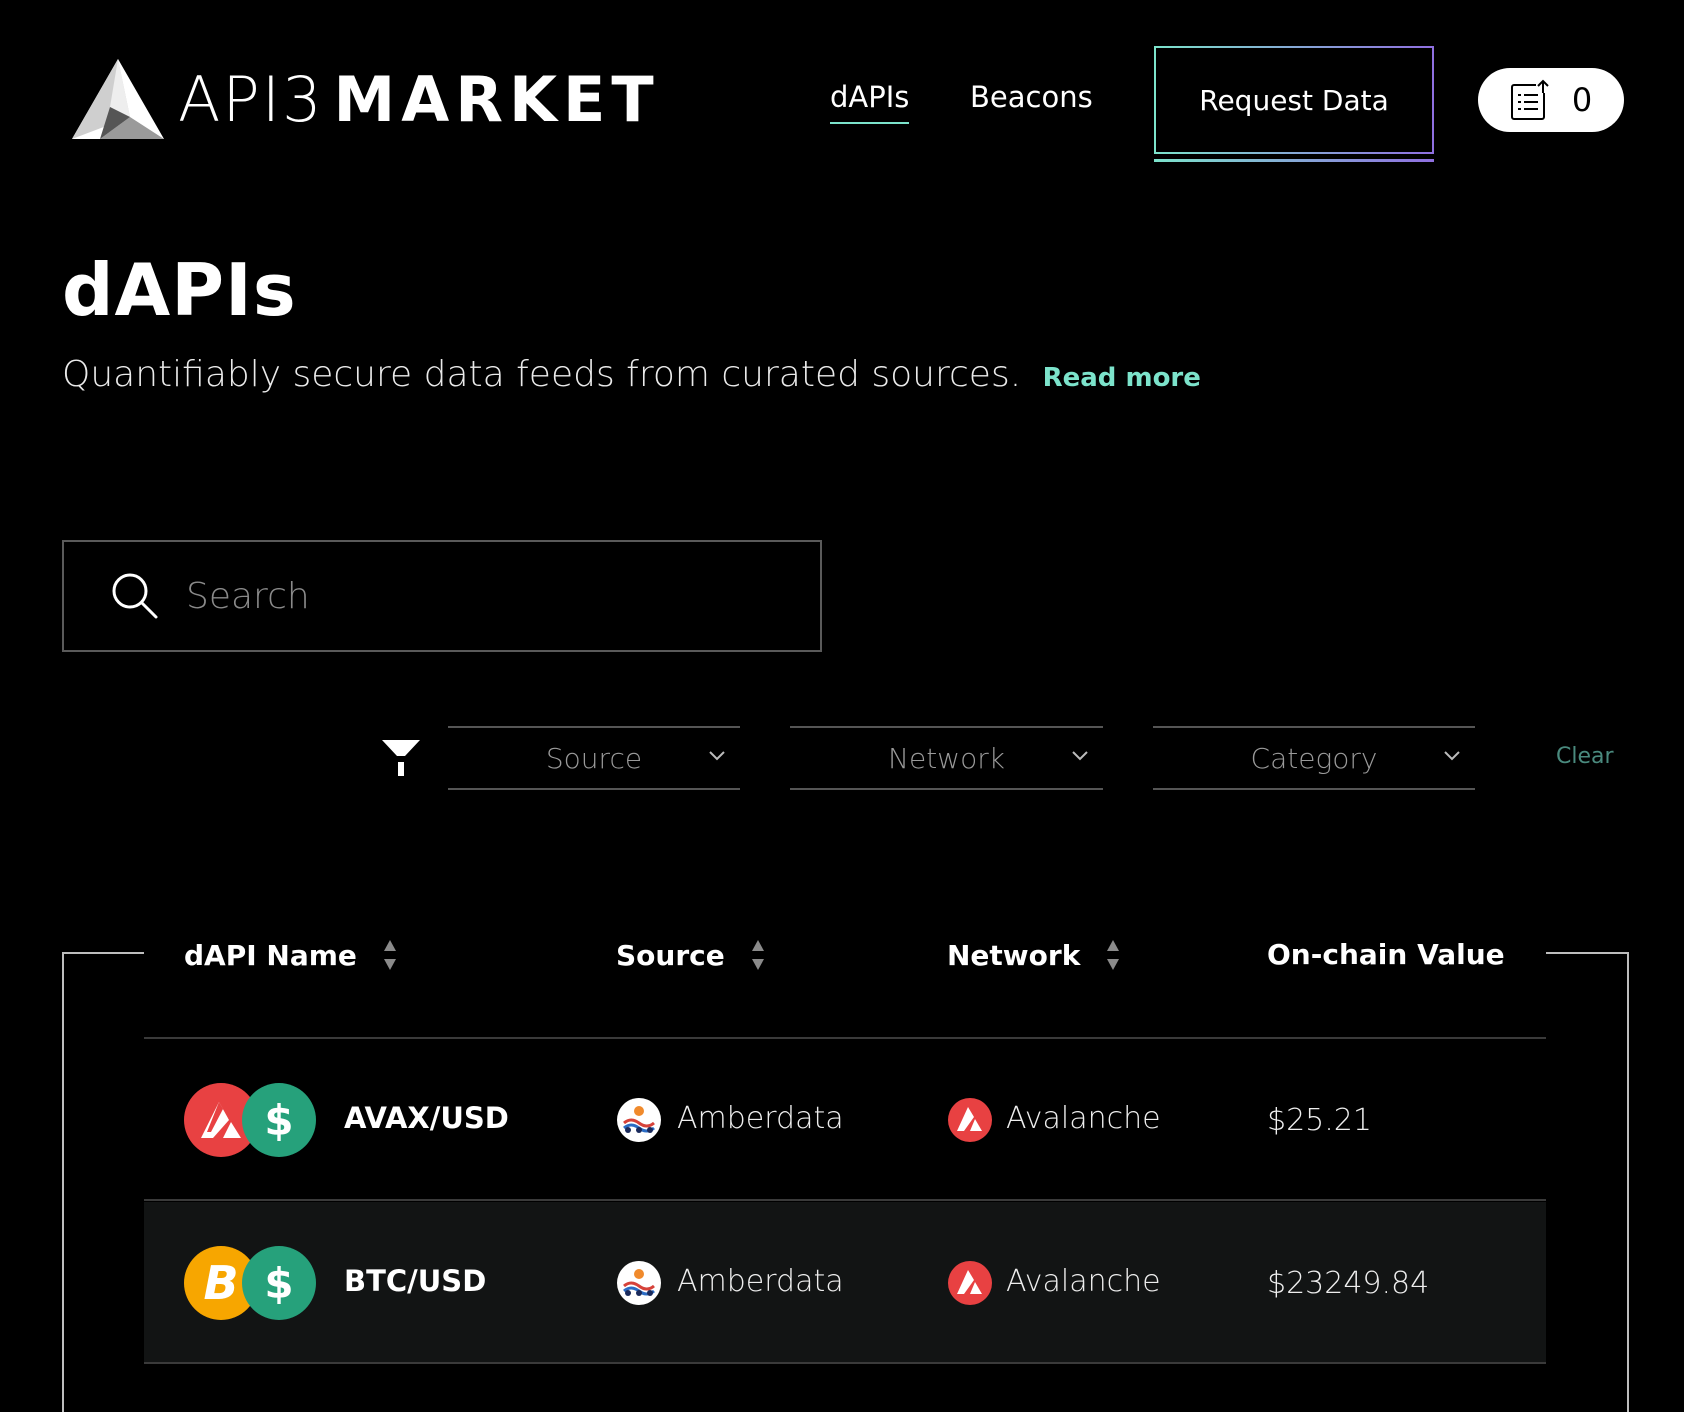 The height and width of the screenshot is (1412, 1684). I want to click on request-data-button: Request Data, so click(1294, 100).